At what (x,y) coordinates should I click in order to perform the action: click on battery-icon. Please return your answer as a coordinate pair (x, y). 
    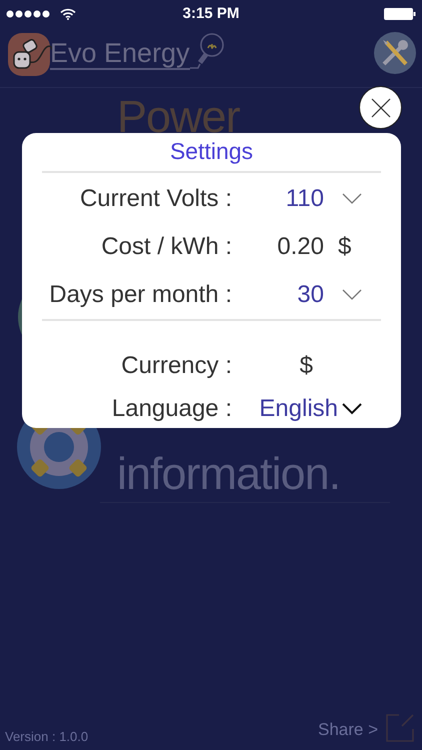
    Looking at the image, I should click on (400, 14).